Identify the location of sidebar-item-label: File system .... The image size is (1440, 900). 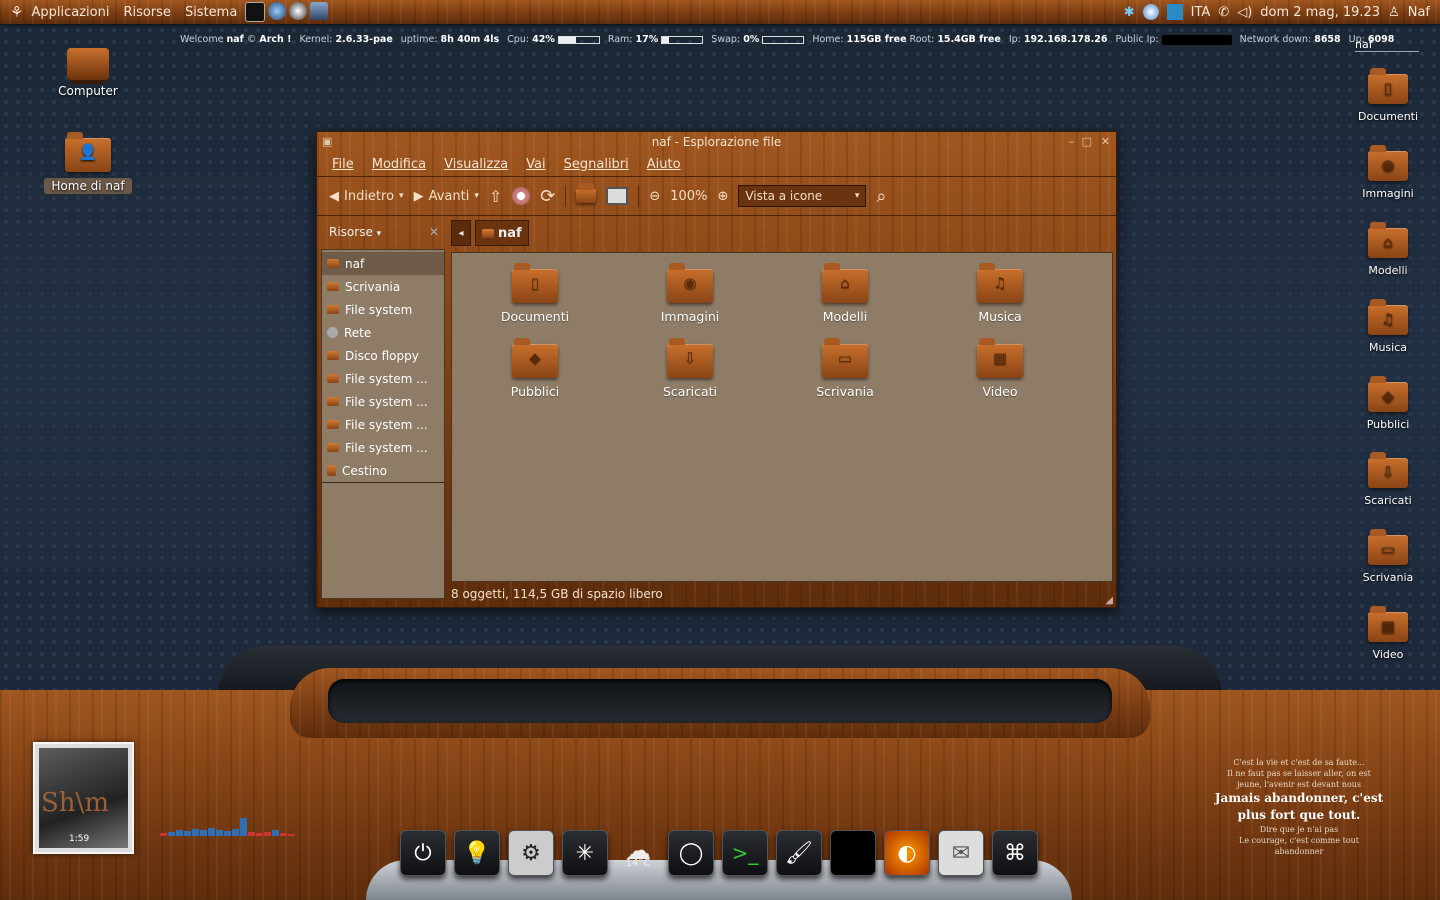
(386, 401).